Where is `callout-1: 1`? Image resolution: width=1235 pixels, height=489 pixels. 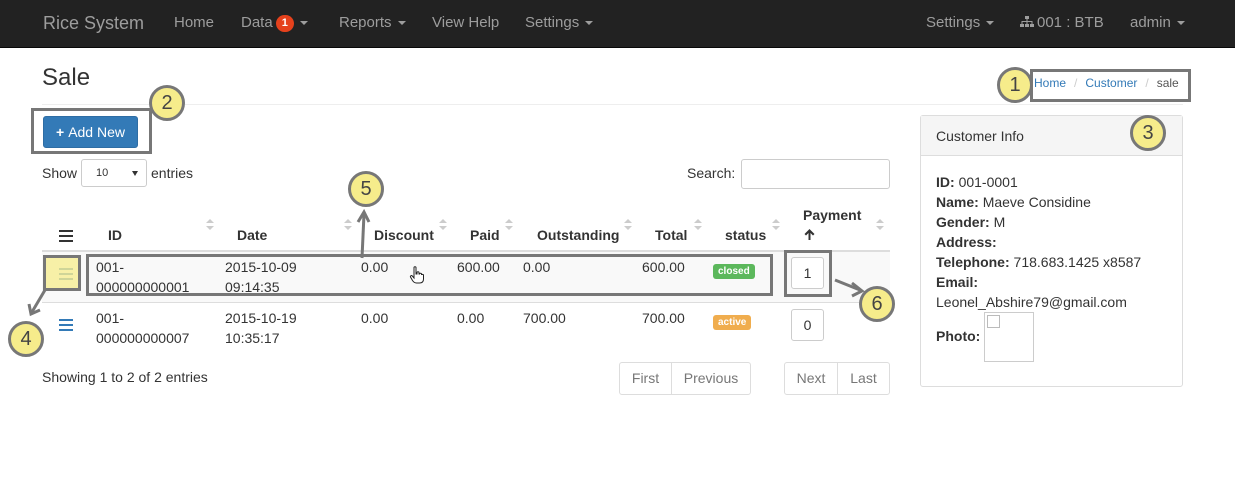 callout-1: 1 is located at coordinates (1015, 85).